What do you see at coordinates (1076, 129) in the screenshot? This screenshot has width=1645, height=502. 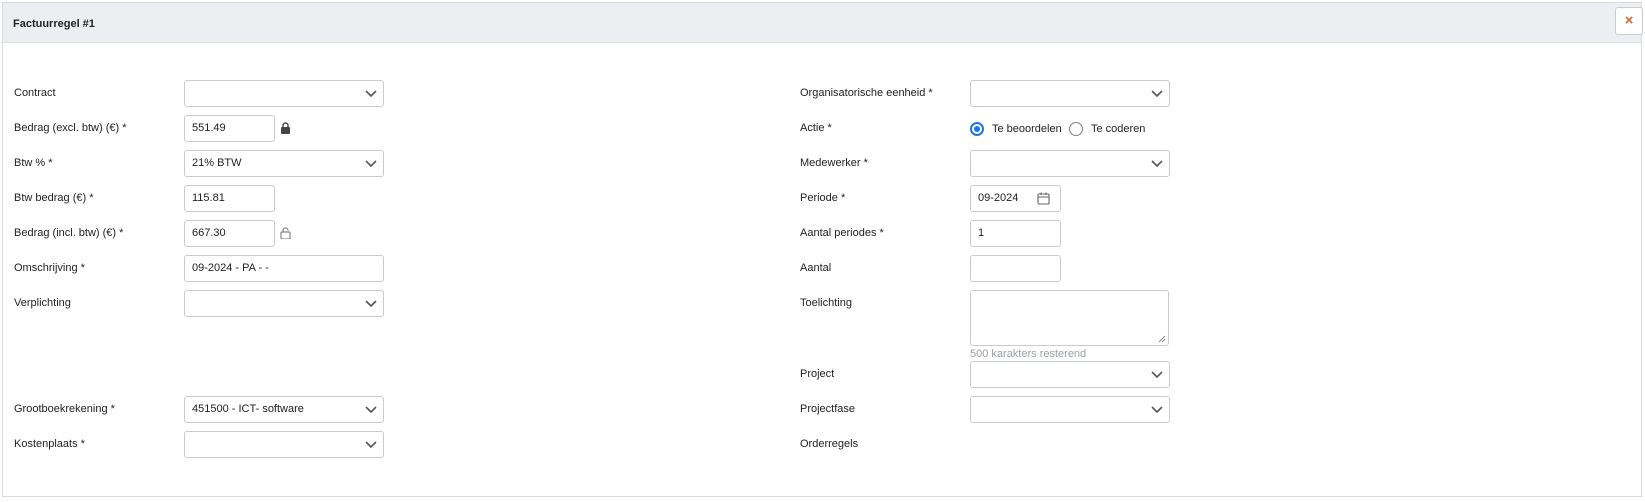 I see `radio-button` at bounding box center [1076, 129].